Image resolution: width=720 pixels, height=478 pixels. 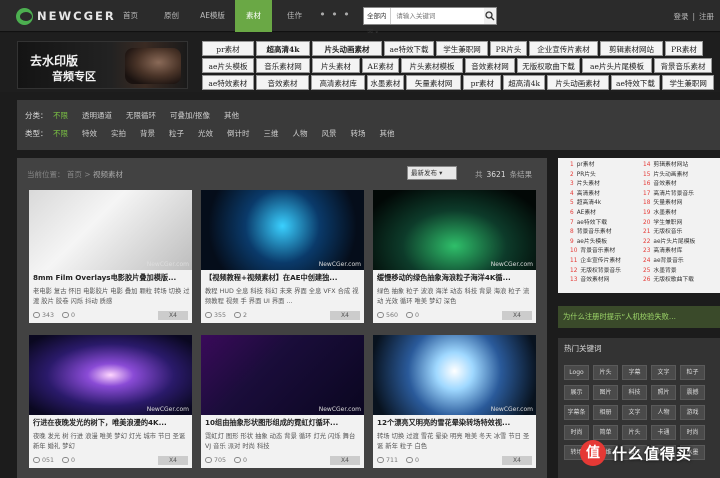 What do you see at coordinates (228, 82) in the screenshot?
I see `tag-link: ae特效素材` at bounding box center [228, 82].